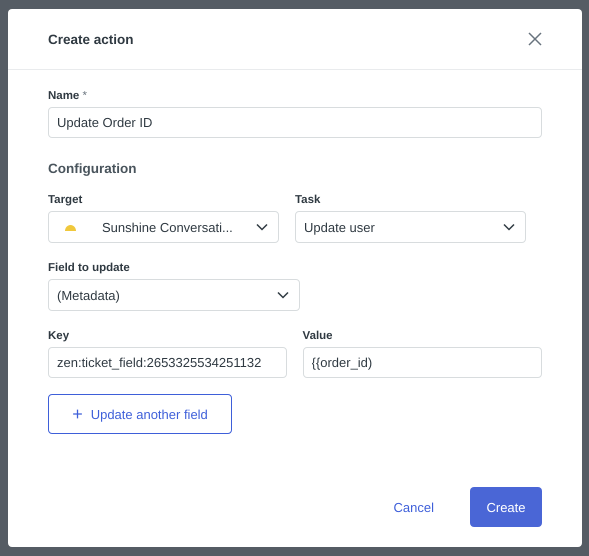  Describe the element at coordinates (89, 268) in the screenshot. I see `field-label: Field to update` at that location.